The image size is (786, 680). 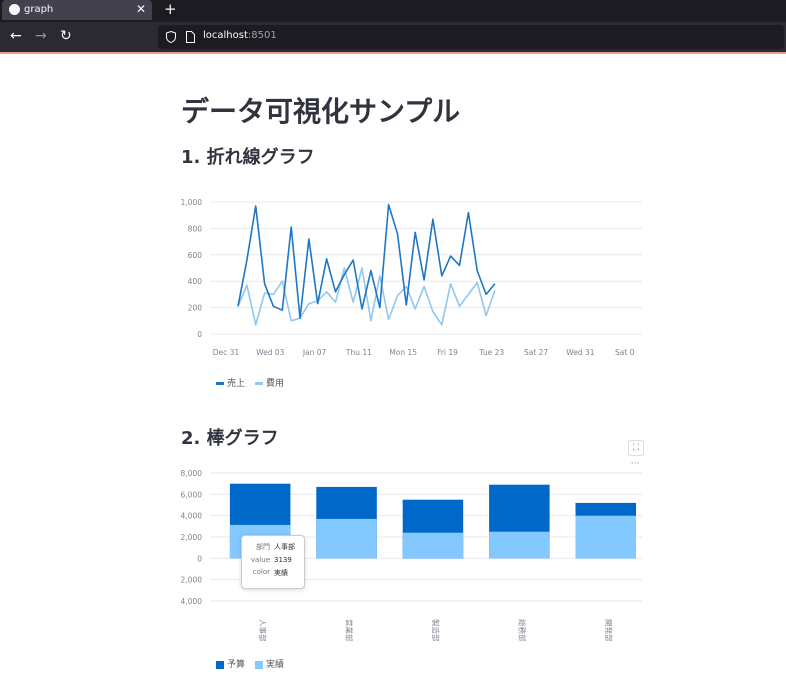 What do you see at coordinates (393, 11) in the screenshot?
I see `browser-tab-bar: graph ✕ +` at bounding box center [393, 11].